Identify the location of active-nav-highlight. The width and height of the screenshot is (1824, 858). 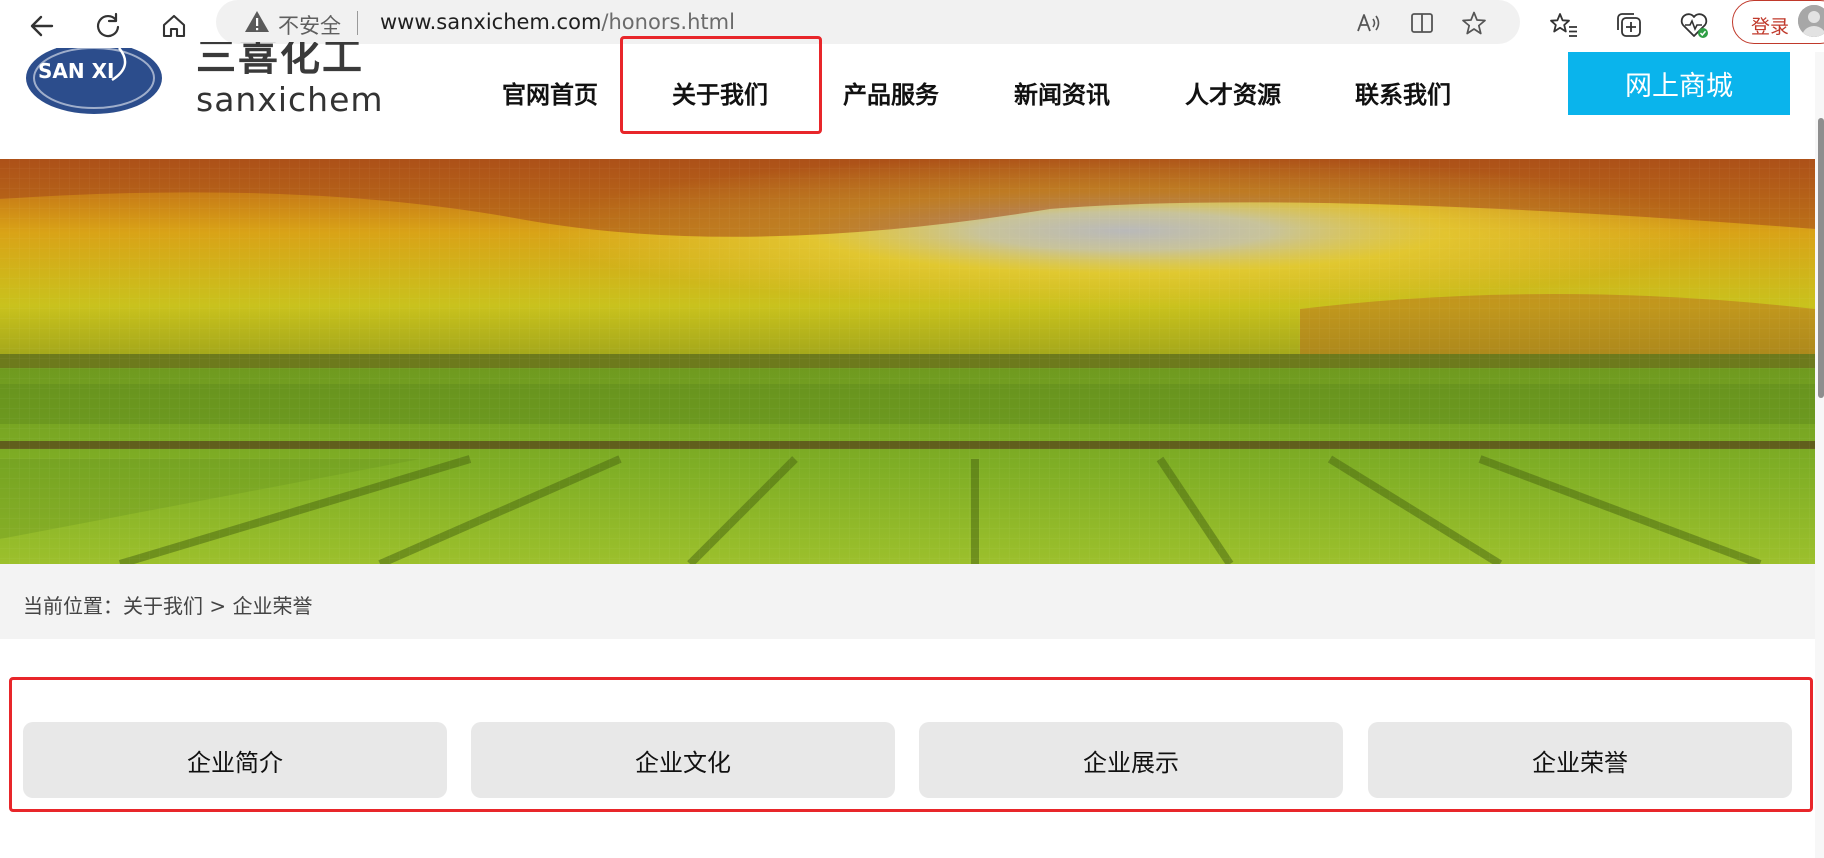
(721, 85).